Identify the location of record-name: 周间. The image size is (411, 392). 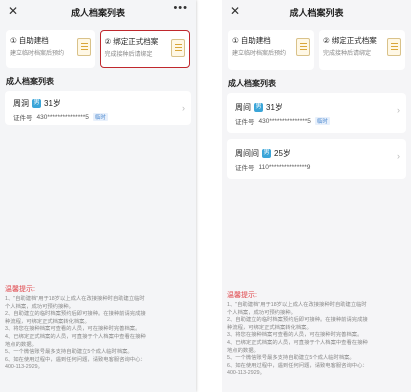
(243, 107).